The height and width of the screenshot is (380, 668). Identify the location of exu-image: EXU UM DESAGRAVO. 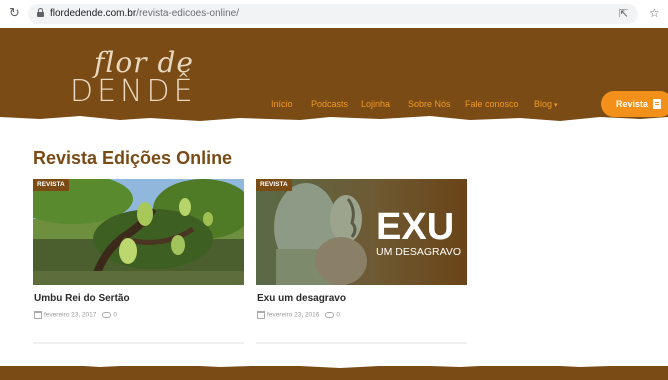
(361, 232).